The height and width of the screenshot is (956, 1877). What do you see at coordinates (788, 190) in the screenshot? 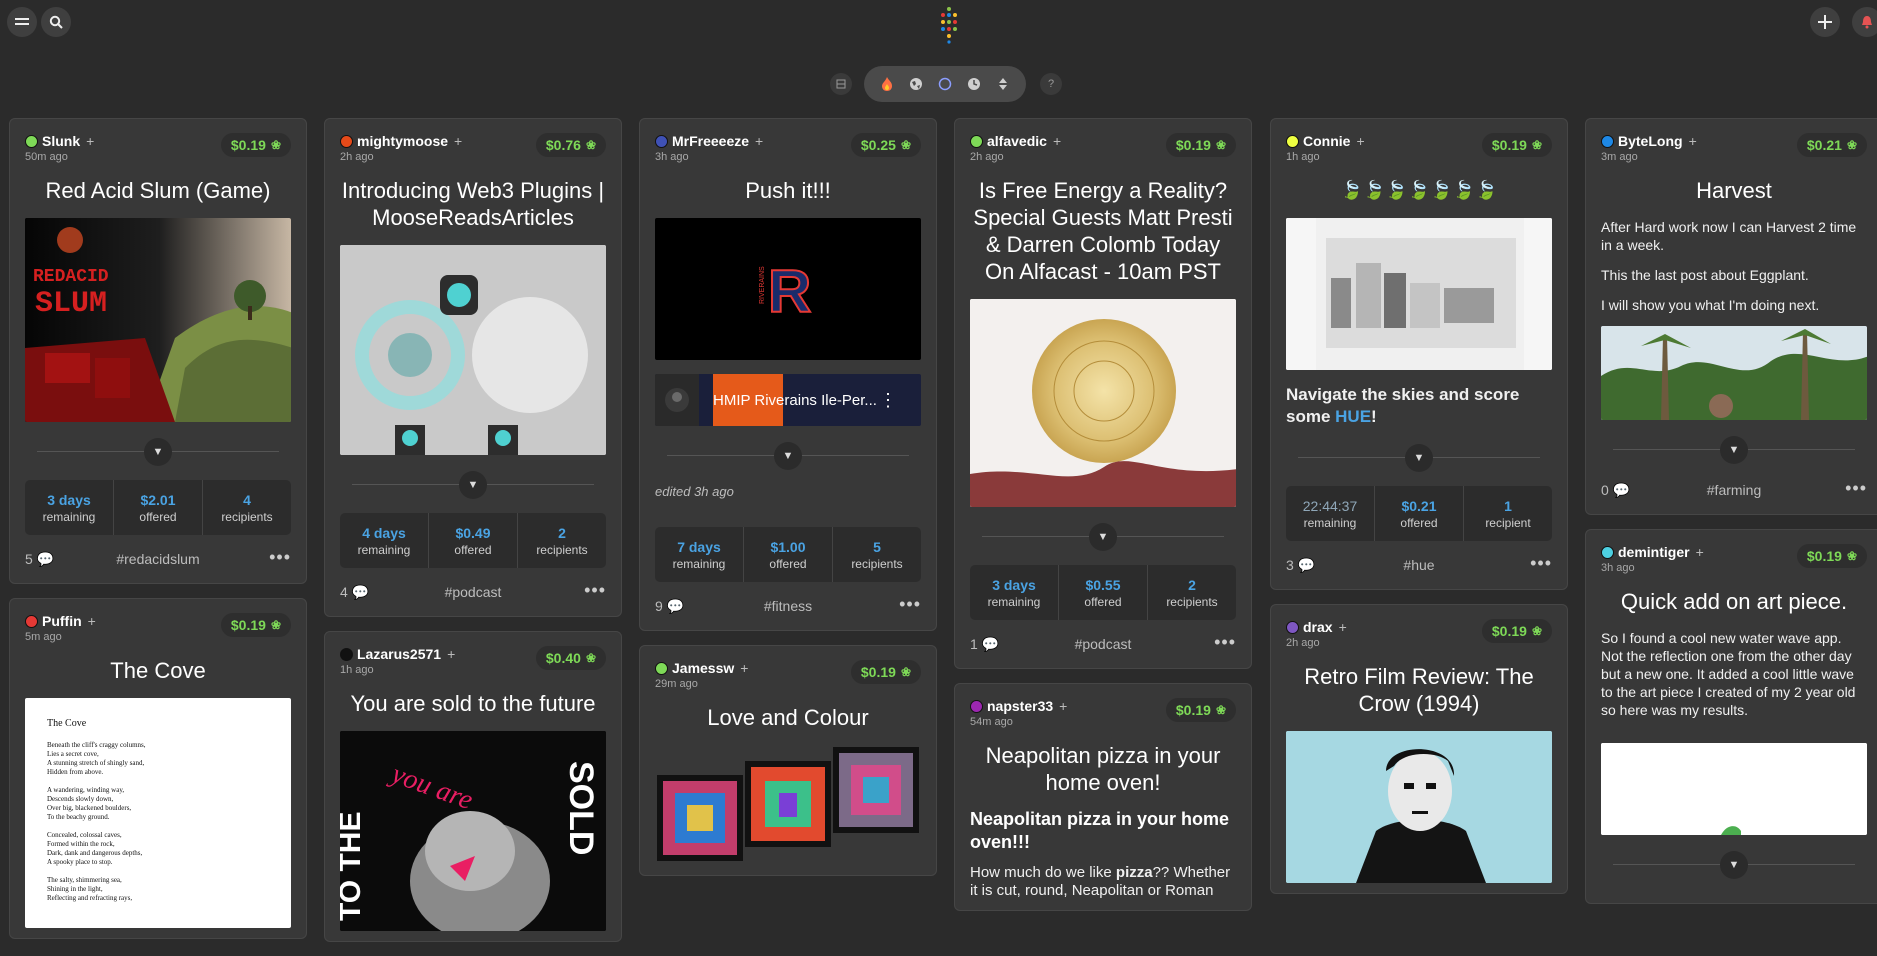
I see `post-title: Push it!!!` at bounding box center [788, 190].